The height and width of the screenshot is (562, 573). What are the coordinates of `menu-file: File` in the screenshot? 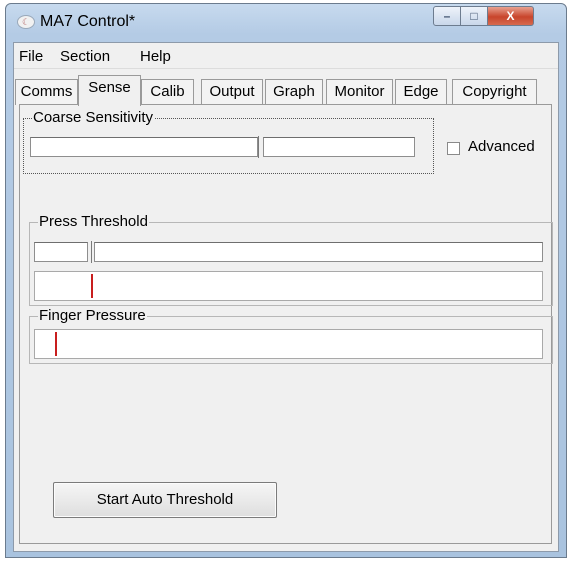 It's located at (31, 56).